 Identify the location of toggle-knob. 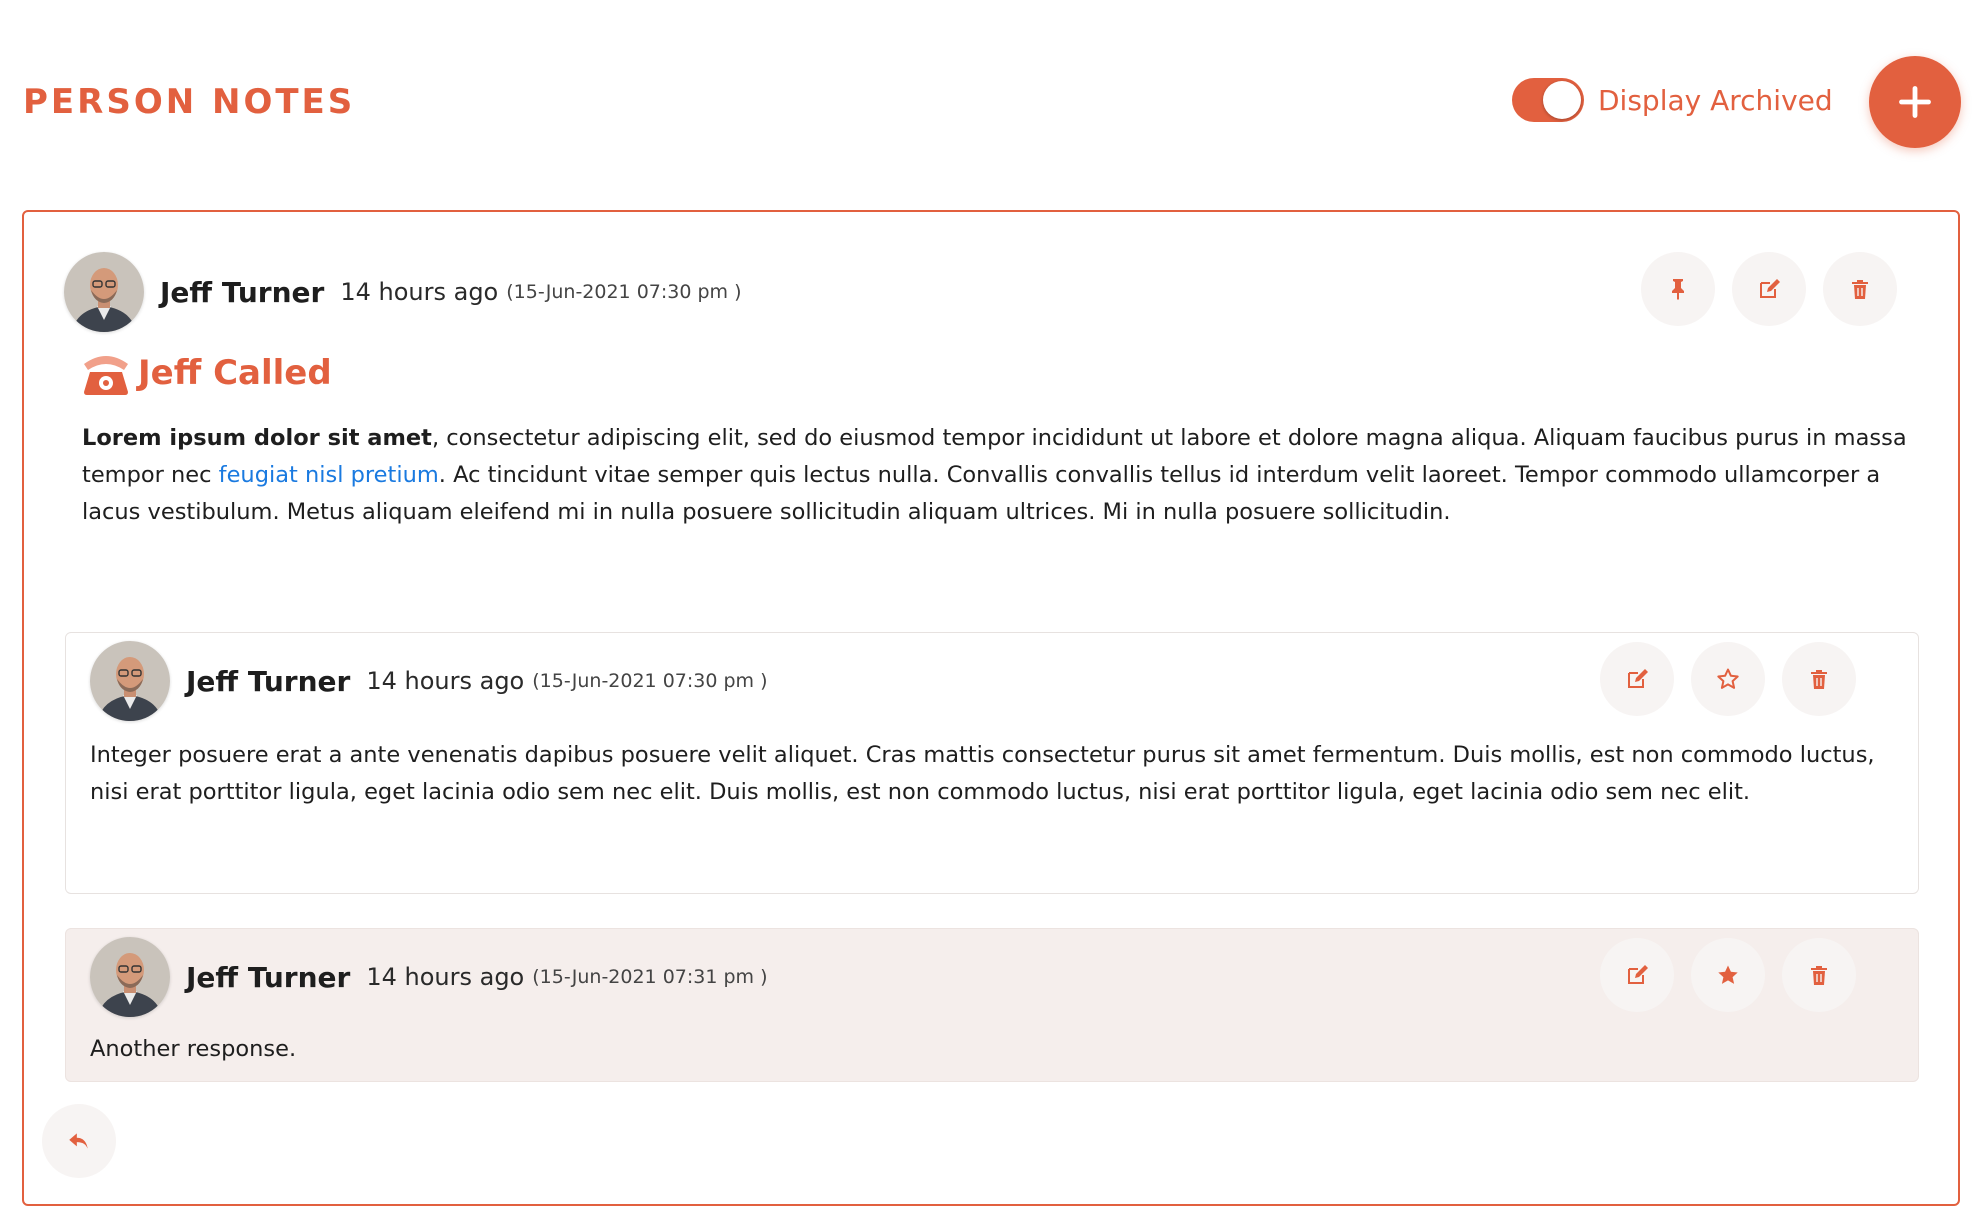
(1562, 100).